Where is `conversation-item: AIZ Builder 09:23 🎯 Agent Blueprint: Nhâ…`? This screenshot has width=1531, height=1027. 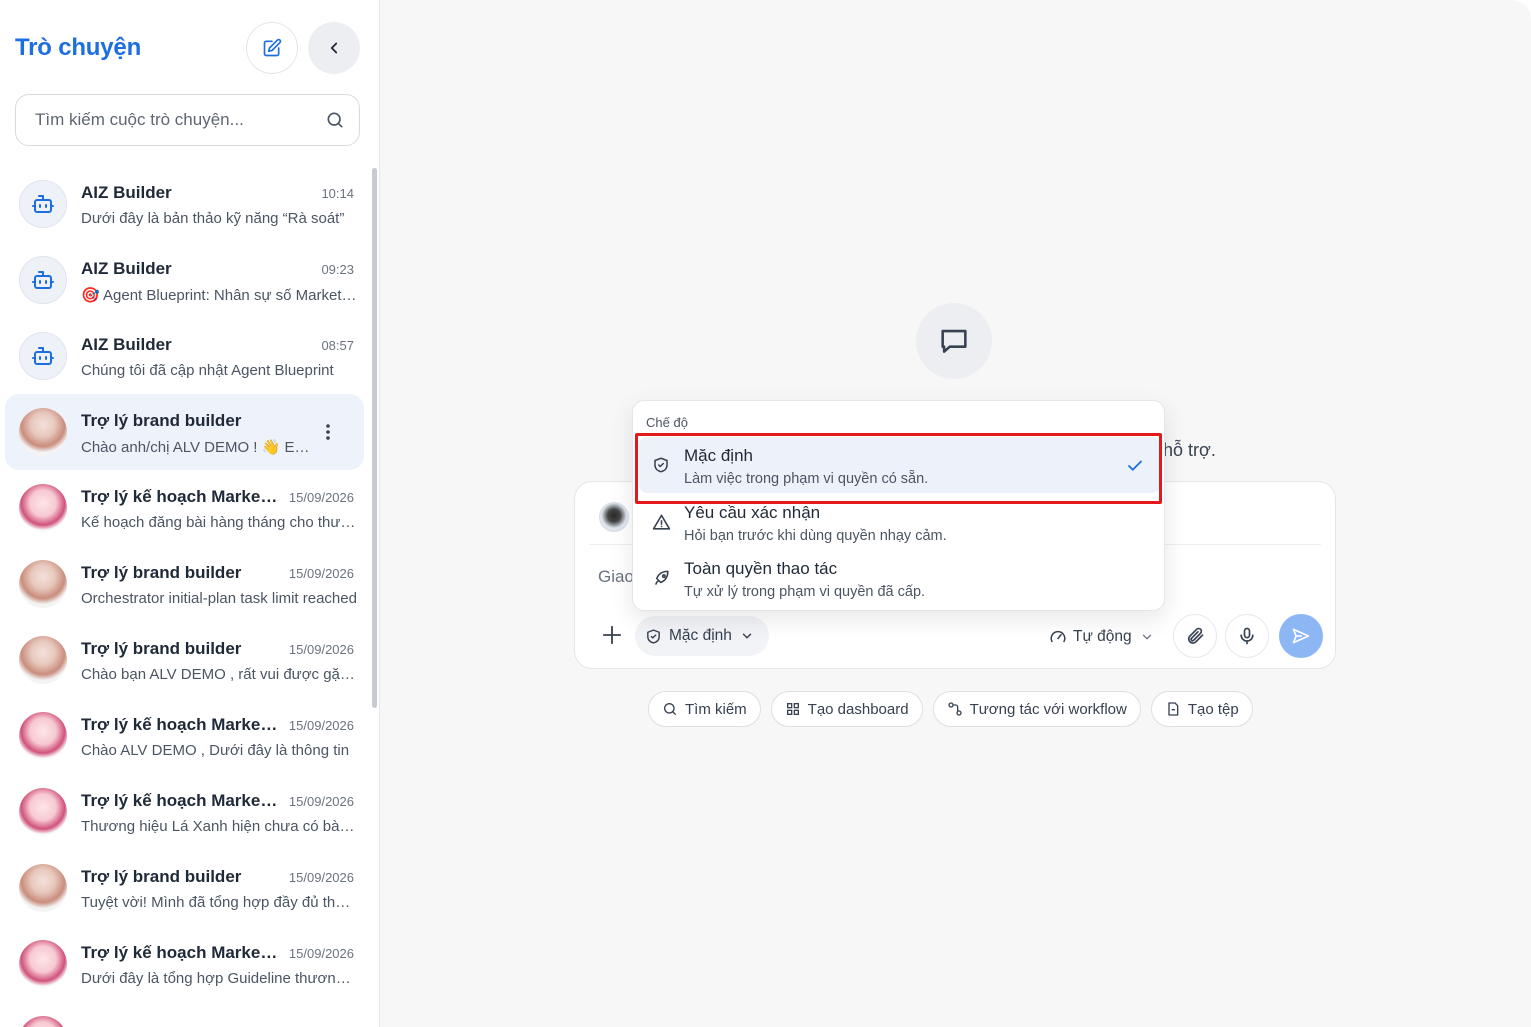
conversation-item: AIZ Builder 09:23 🎯 Agent Blueprint: Nhâ… is located at coordinates (184, 280).